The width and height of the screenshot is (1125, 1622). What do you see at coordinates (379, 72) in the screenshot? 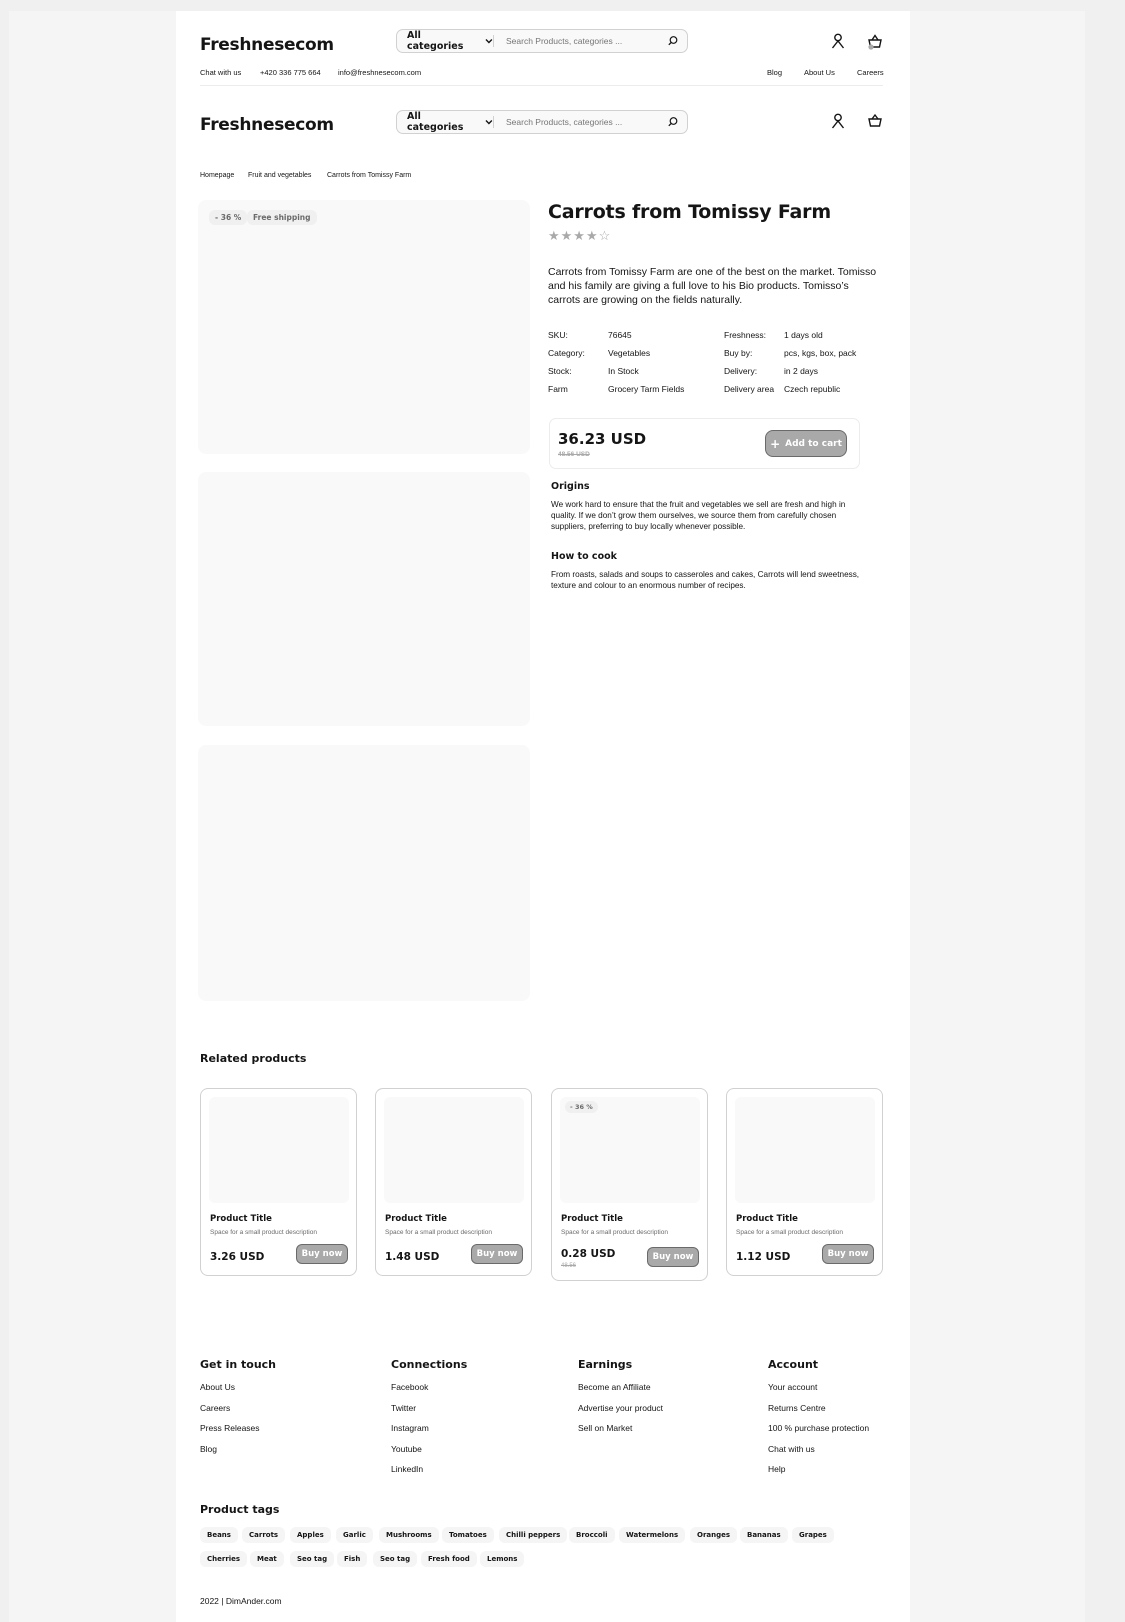
I see `email-link: info@freshnesecom.com` at bounding box center [379, 72].